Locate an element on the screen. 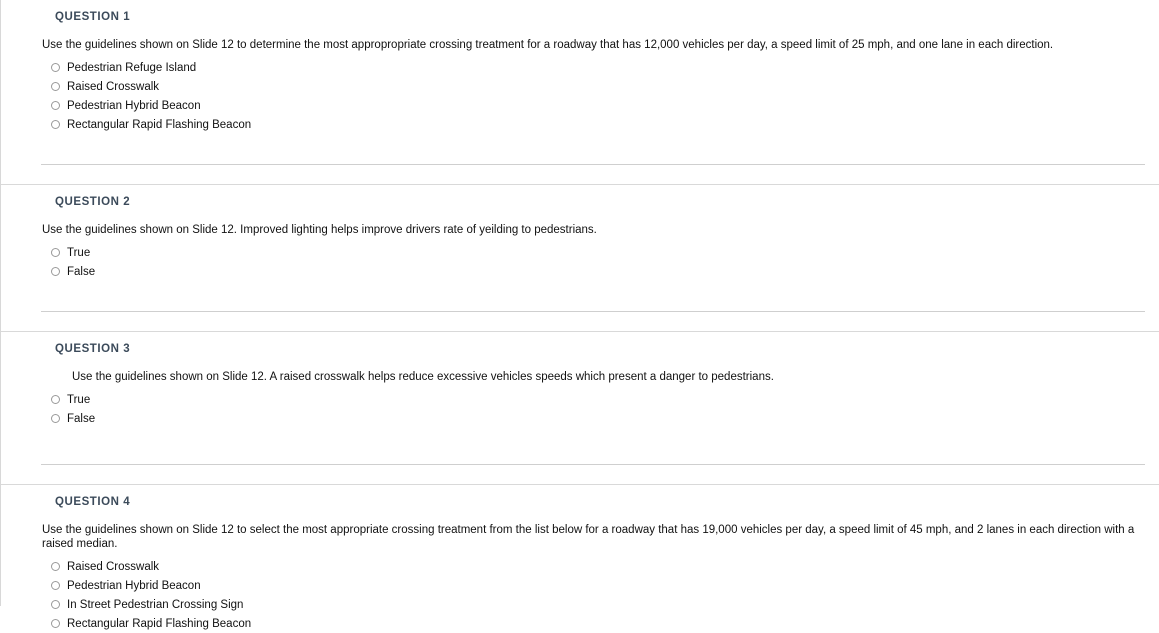 The height and width of the screenshot is (633, 1159). answer-option-label: In Street Pedestrian Crossing Sign is located at coordinates (155, 604).